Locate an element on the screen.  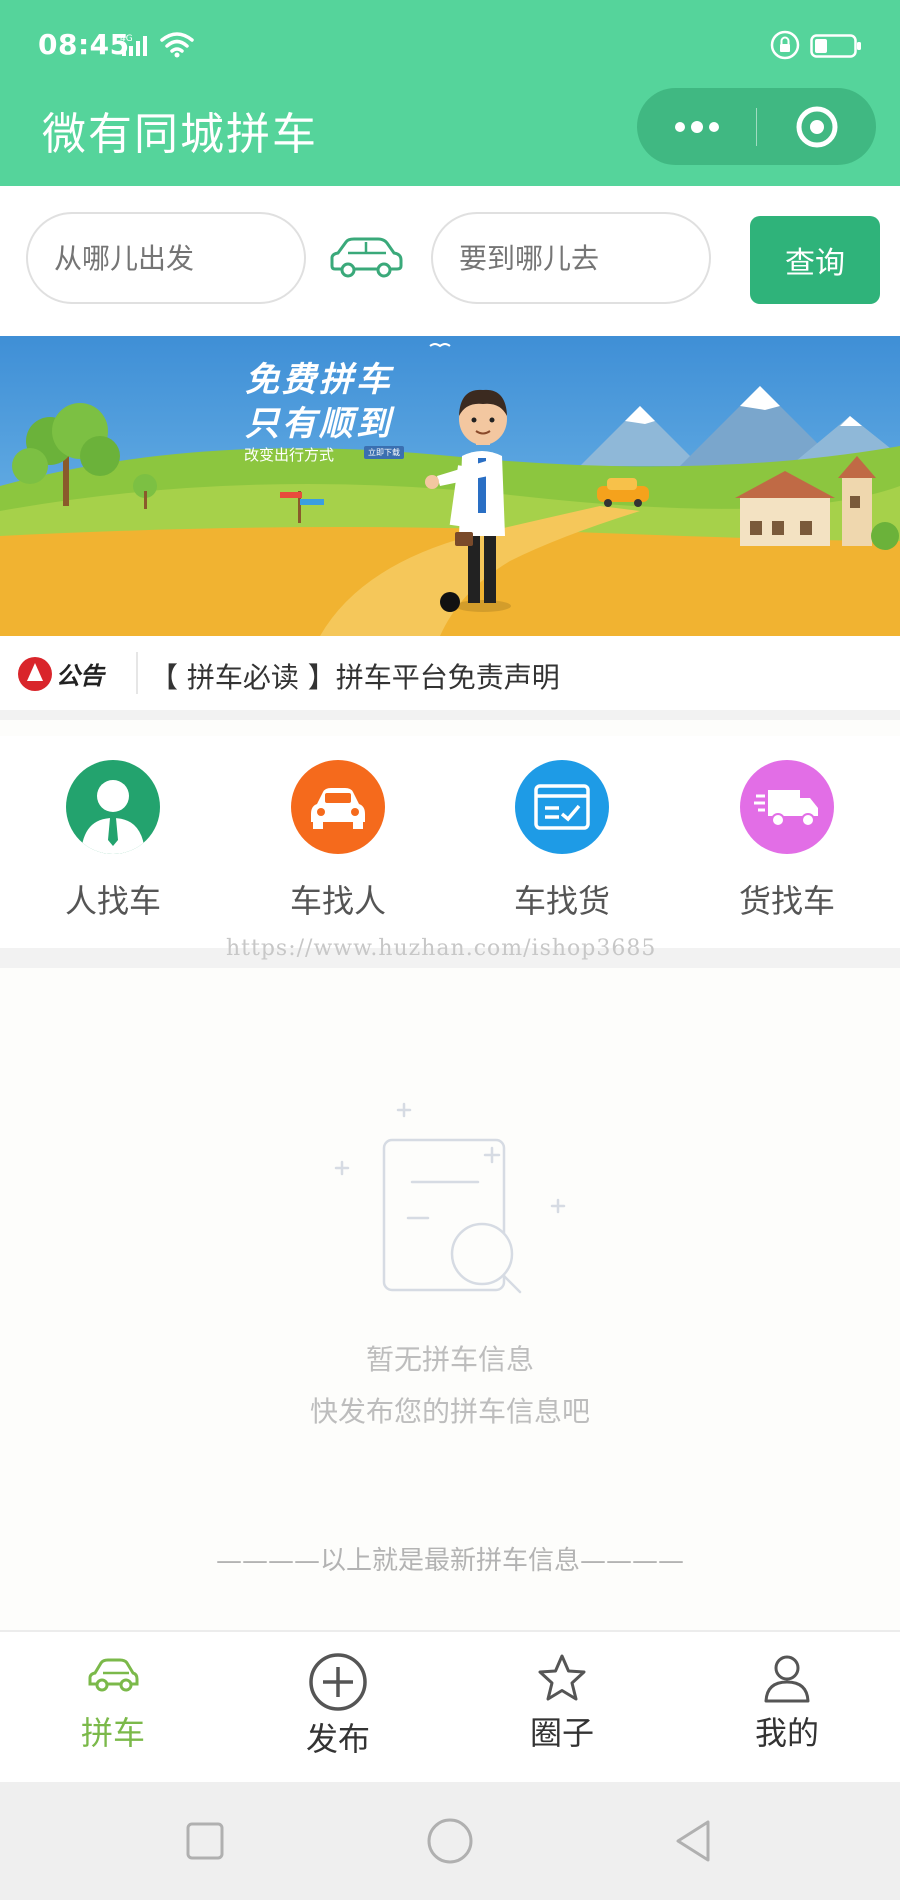
banner-subtitle: 改变出行方式 is located at coordinates (289, 455).